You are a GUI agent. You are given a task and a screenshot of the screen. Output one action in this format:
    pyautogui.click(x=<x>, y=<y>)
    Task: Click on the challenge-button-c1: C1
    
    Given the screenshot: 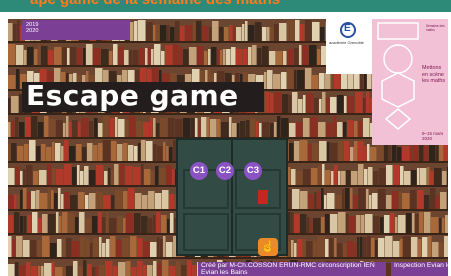 What is the action you would take?
    pyautogui.click(x=199, y=171)
    